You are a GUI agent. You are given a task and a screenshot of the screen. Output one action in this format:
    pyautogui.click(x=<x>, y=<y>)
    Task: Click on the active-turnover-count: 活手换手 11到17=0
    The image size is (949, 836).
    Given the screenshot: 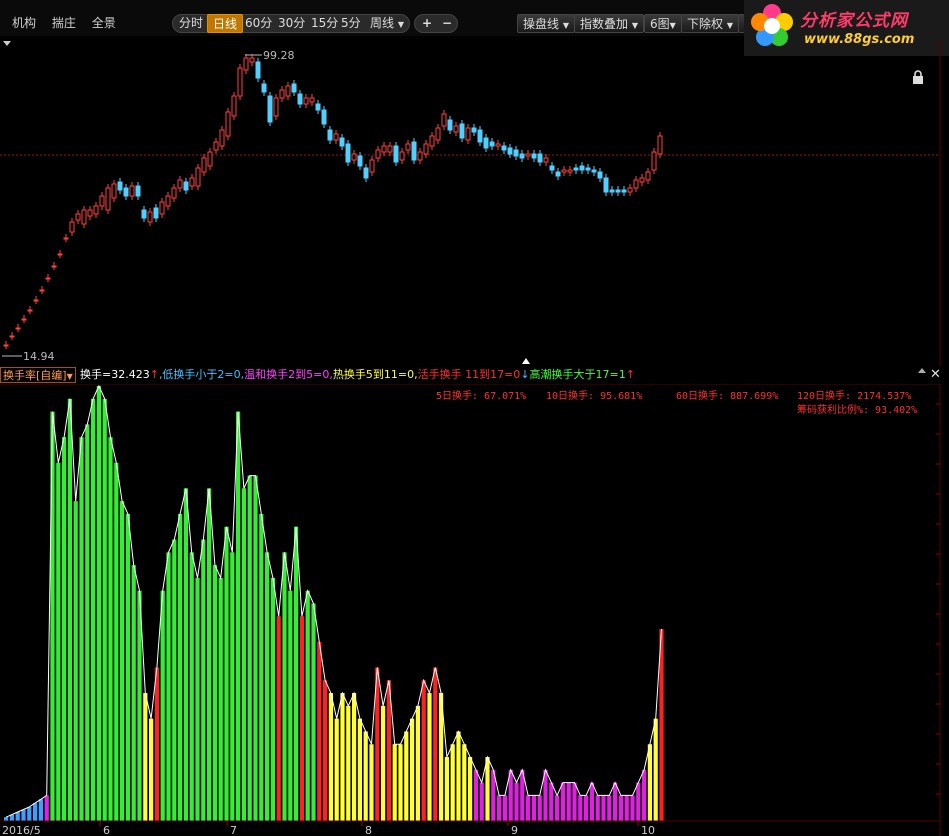 What is the action you would take?
    pyautogui.click(x=469, y=374)
    